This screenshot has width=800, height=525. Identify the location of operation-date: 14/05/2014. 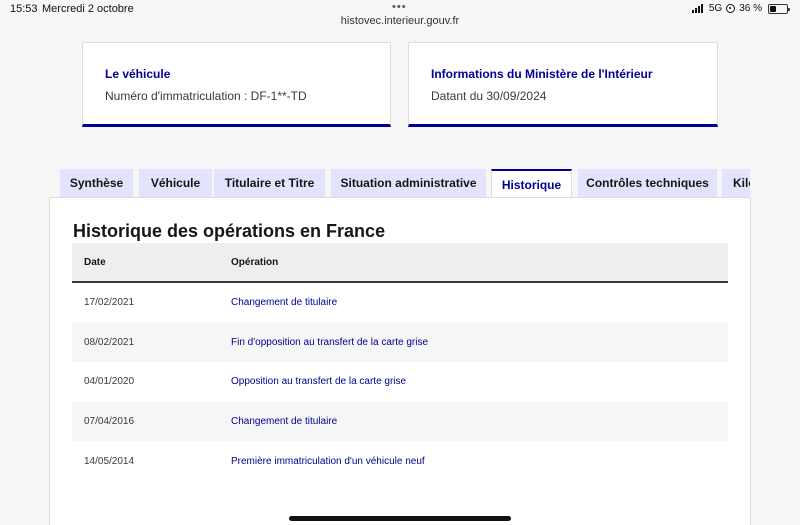
(109, 461).